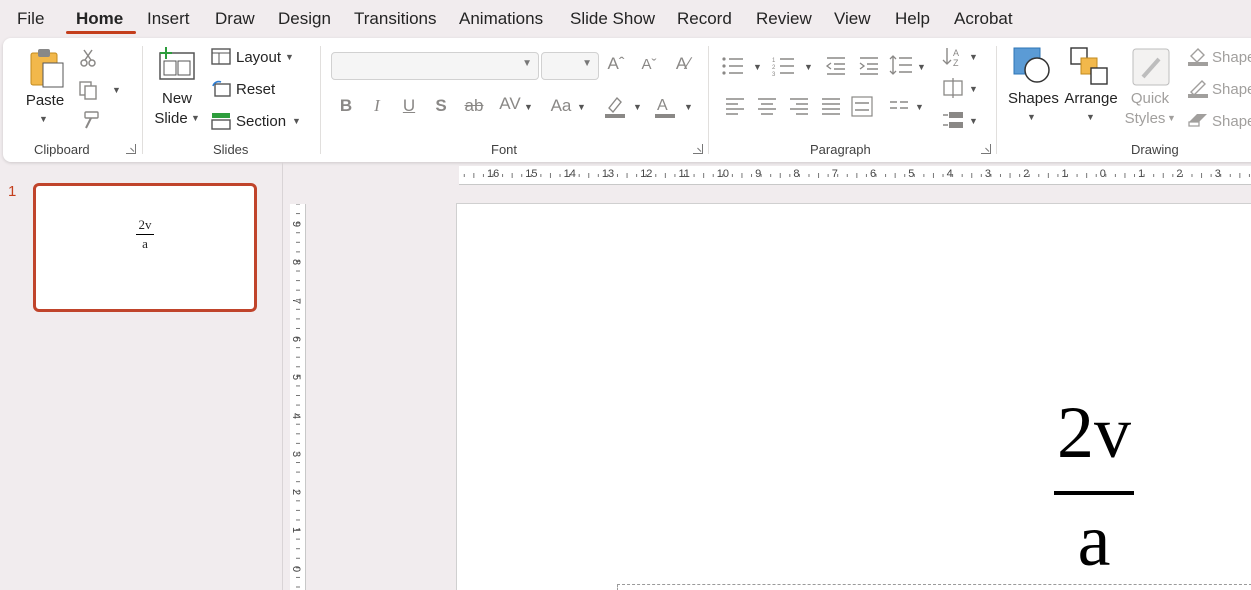 This screenshot has height=590, width=1251. I want to click on new-slide-label-line2: Slide, so click(171, 119).